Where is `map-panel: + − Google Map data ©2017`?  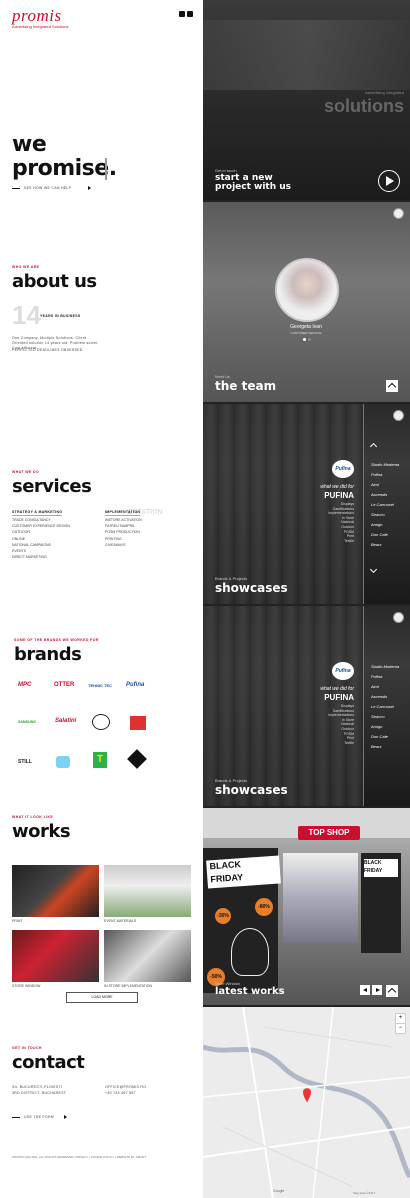 map-panel: + − Google Map data ©2017 is located at coordinates (306, 1102).